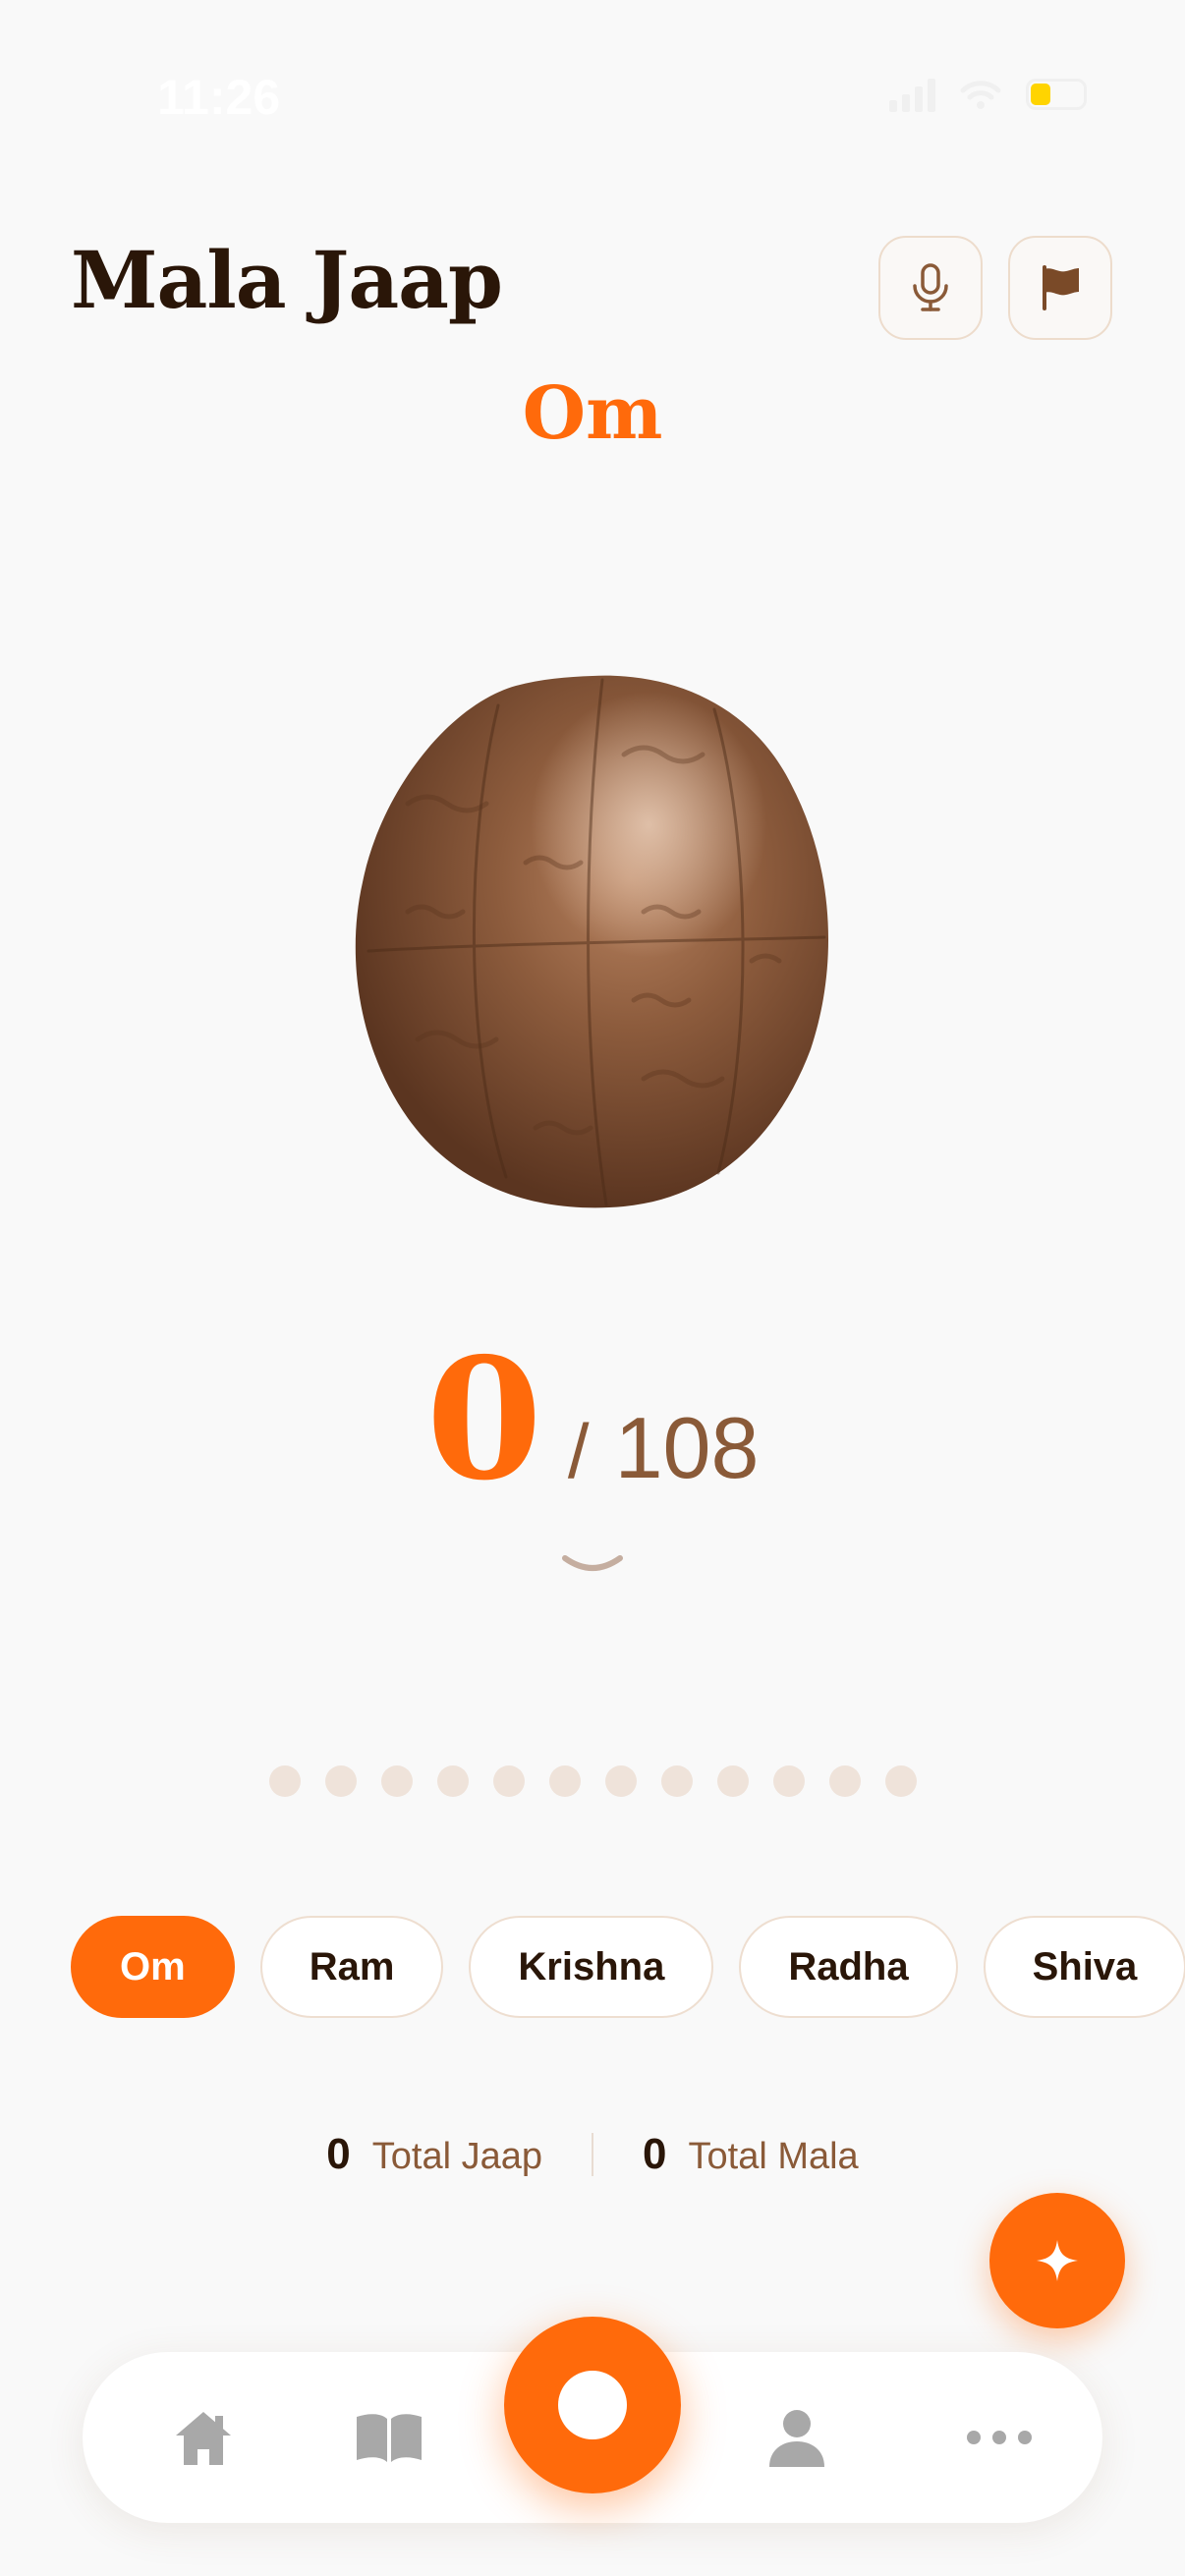  What do you see at coordinates (1084, 1967) in the screenshot?
I see `chip-shiva: Shiva` at bounding box center [1084, 1967].